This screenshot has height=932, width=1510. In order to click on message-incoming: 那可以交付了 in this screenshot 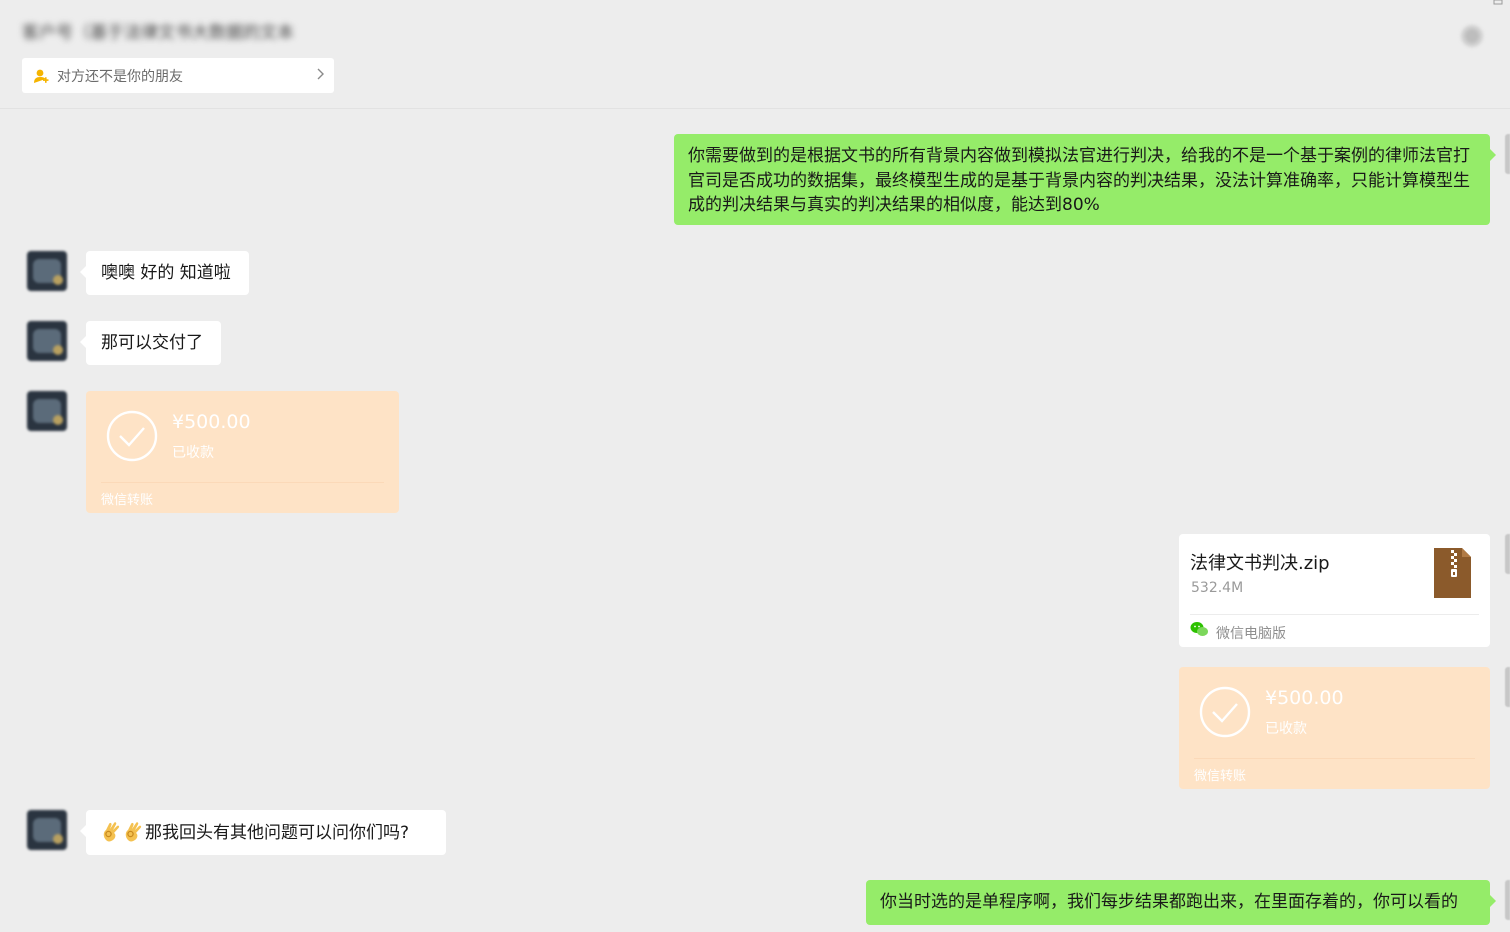, I will do `click(150, 343)`.